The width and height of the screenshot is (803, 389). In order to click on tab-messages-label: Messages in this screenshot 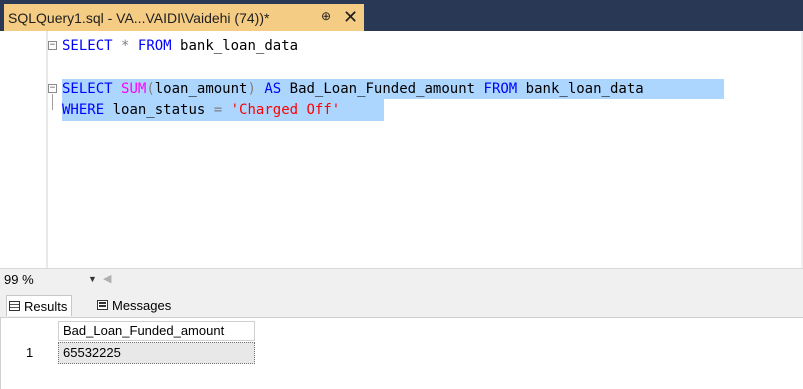, I will do `click(142, 305)`.